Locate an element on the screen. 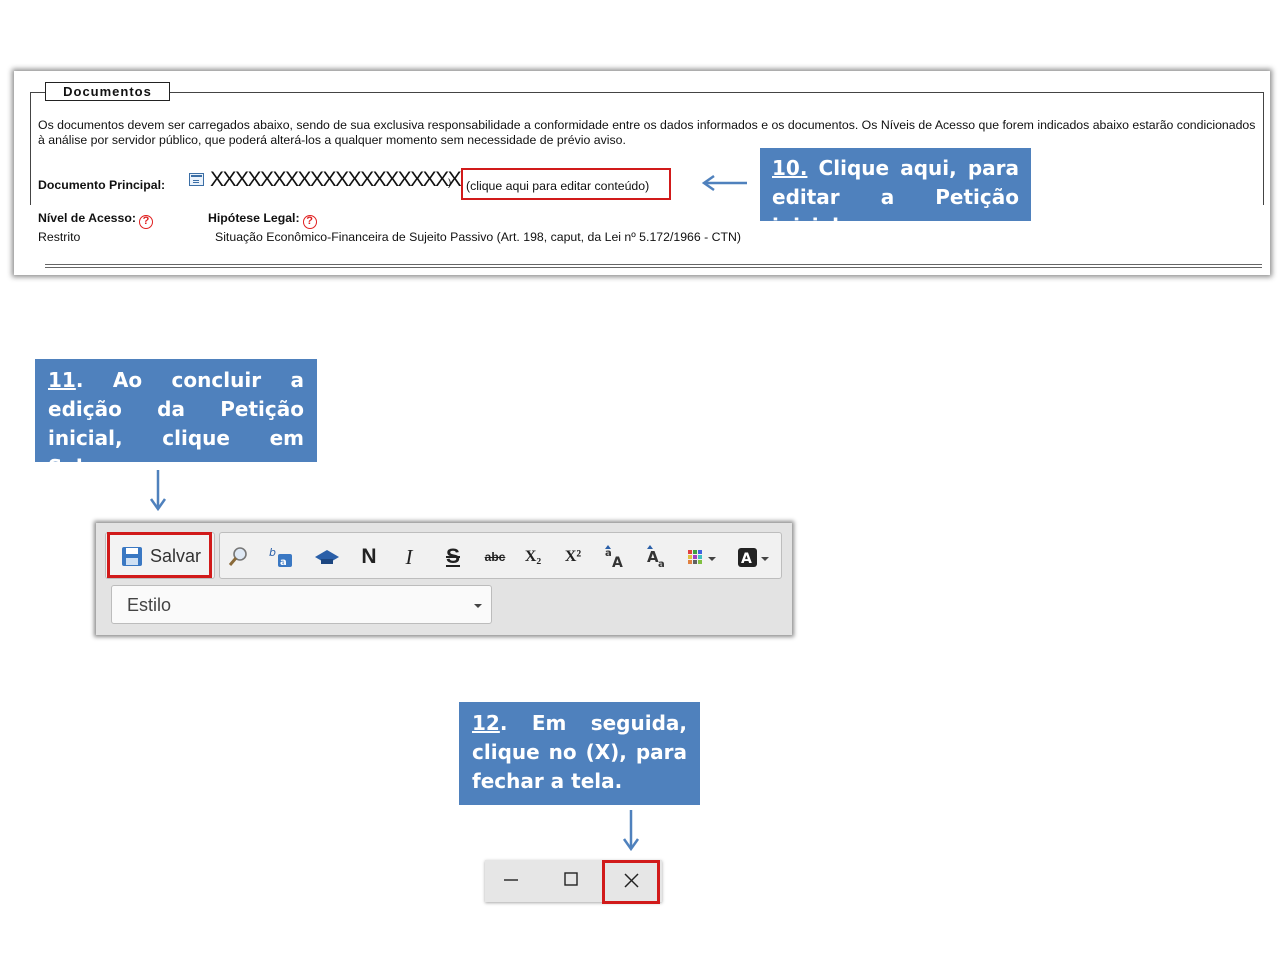 This screenshot has height=960, width=1280. arrow-left-icon is located at coordinates (724, 183).